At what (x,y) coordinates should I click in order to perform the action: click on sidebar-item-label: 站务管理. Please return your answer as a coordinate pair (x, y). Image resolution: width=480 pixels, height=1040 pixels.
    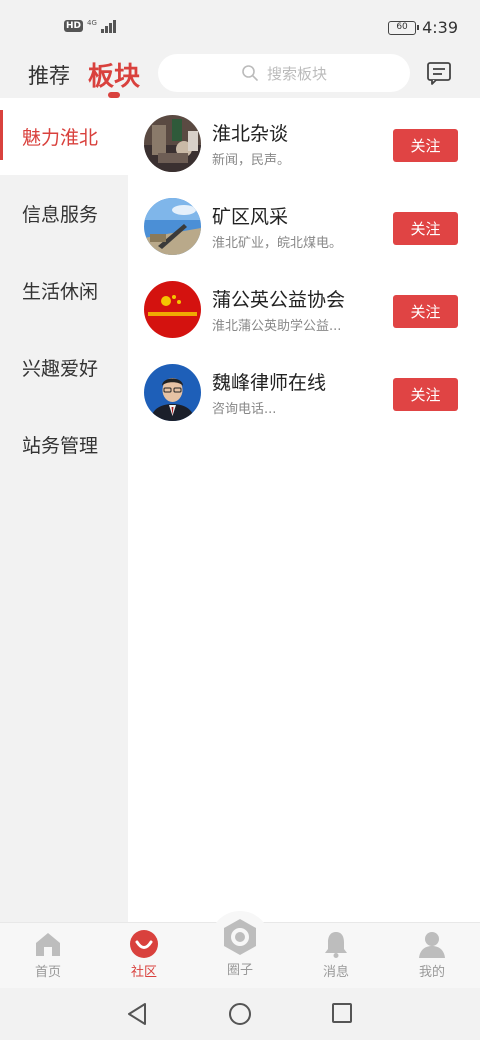
    Looking at the image, I should click on (60, 446).